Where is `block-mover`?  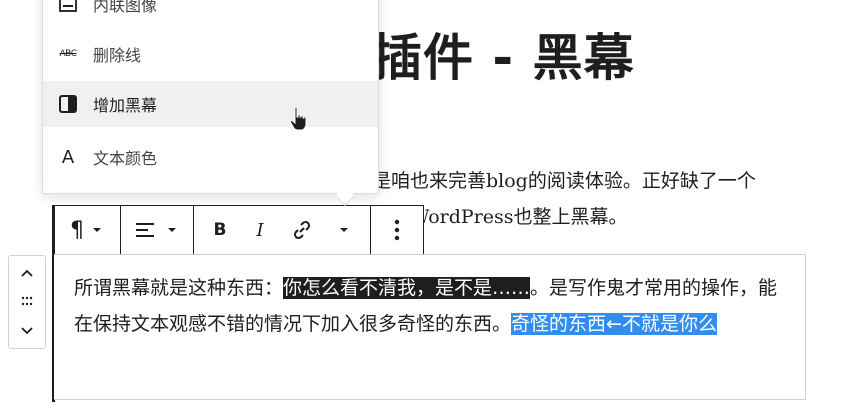
block-mover is located at coordinates (27, 302).